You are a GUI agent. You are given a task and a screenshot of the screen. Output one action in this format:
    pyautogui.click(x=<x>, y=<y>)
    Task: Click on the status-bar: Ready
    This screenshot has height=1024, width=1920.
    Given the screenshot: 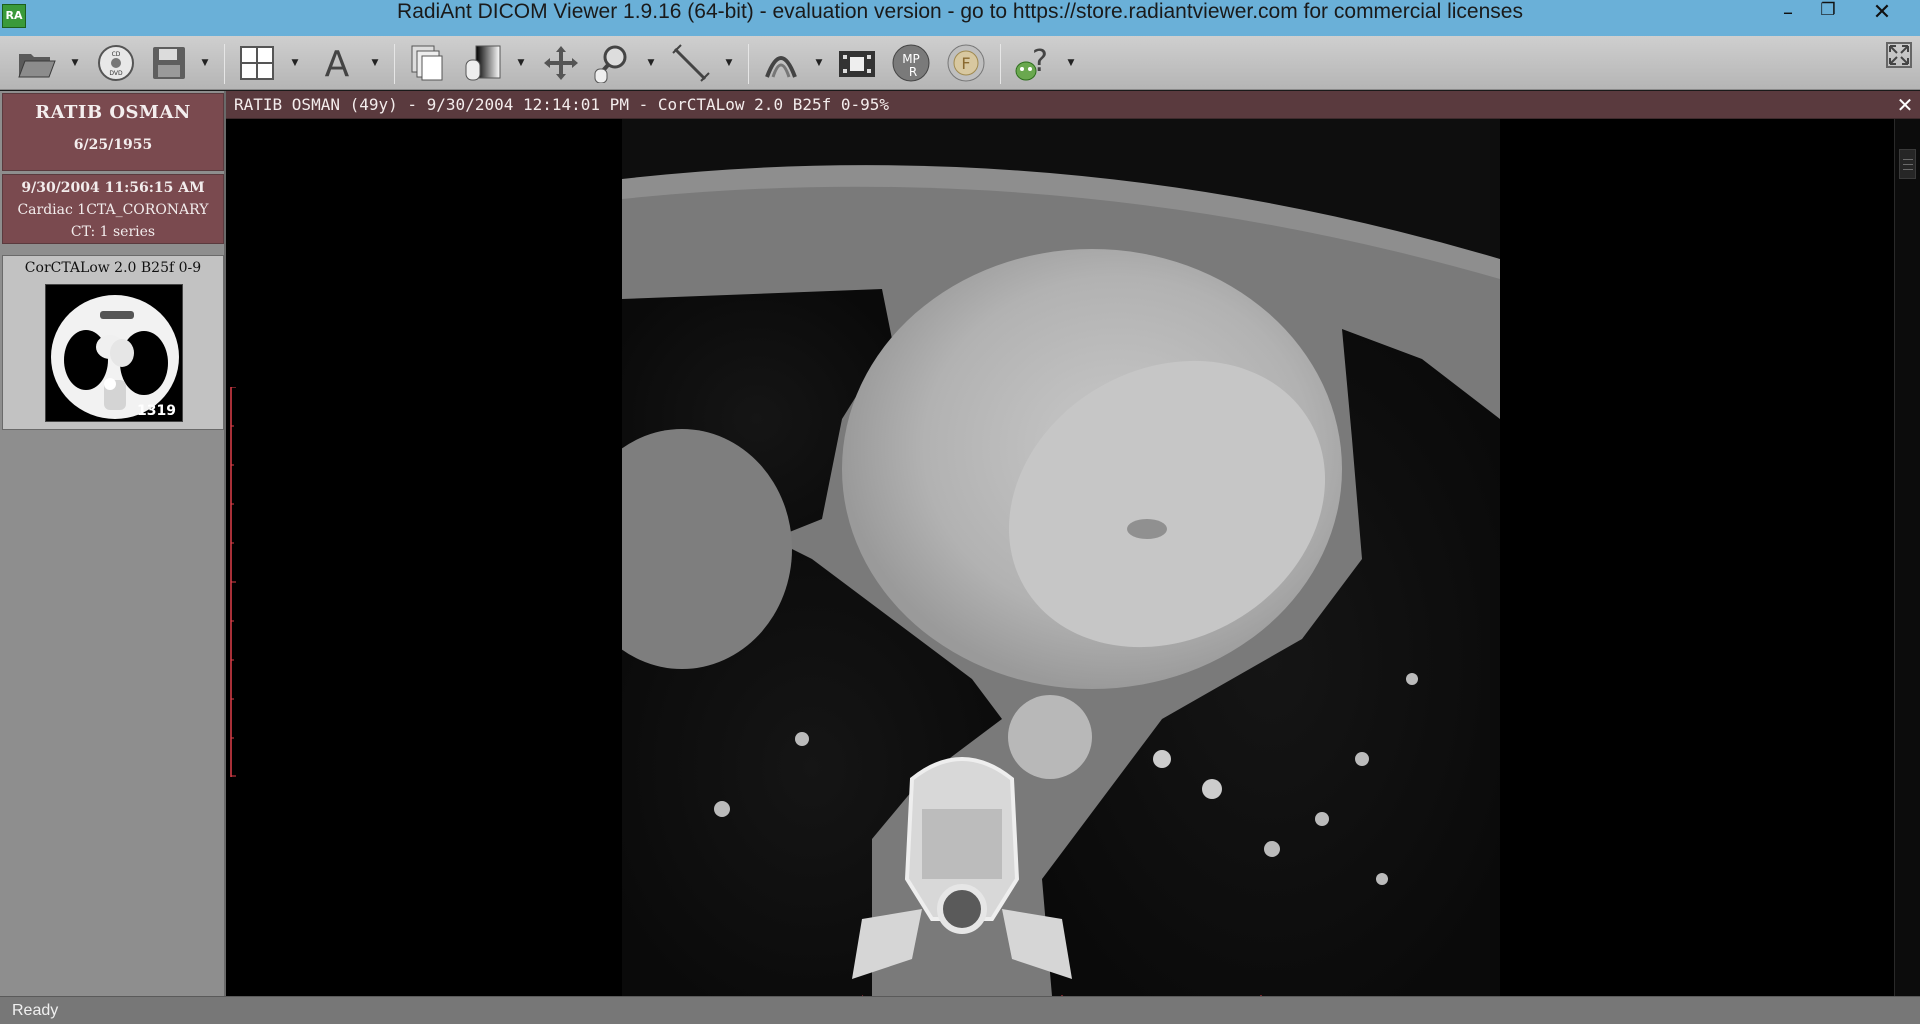 What is the action you would take?
    pyautogui.click(x=960, y=1010)
    